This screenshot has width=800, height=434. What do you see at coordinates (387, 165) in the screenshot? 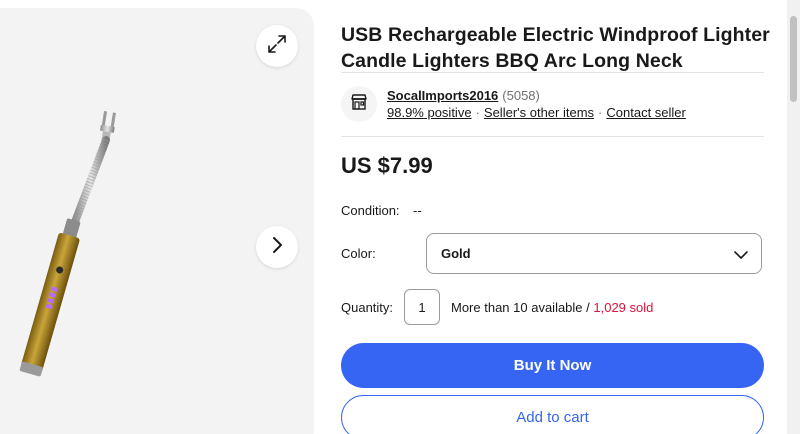
I see `price: US $7.99` at bounding box center [387, 165].